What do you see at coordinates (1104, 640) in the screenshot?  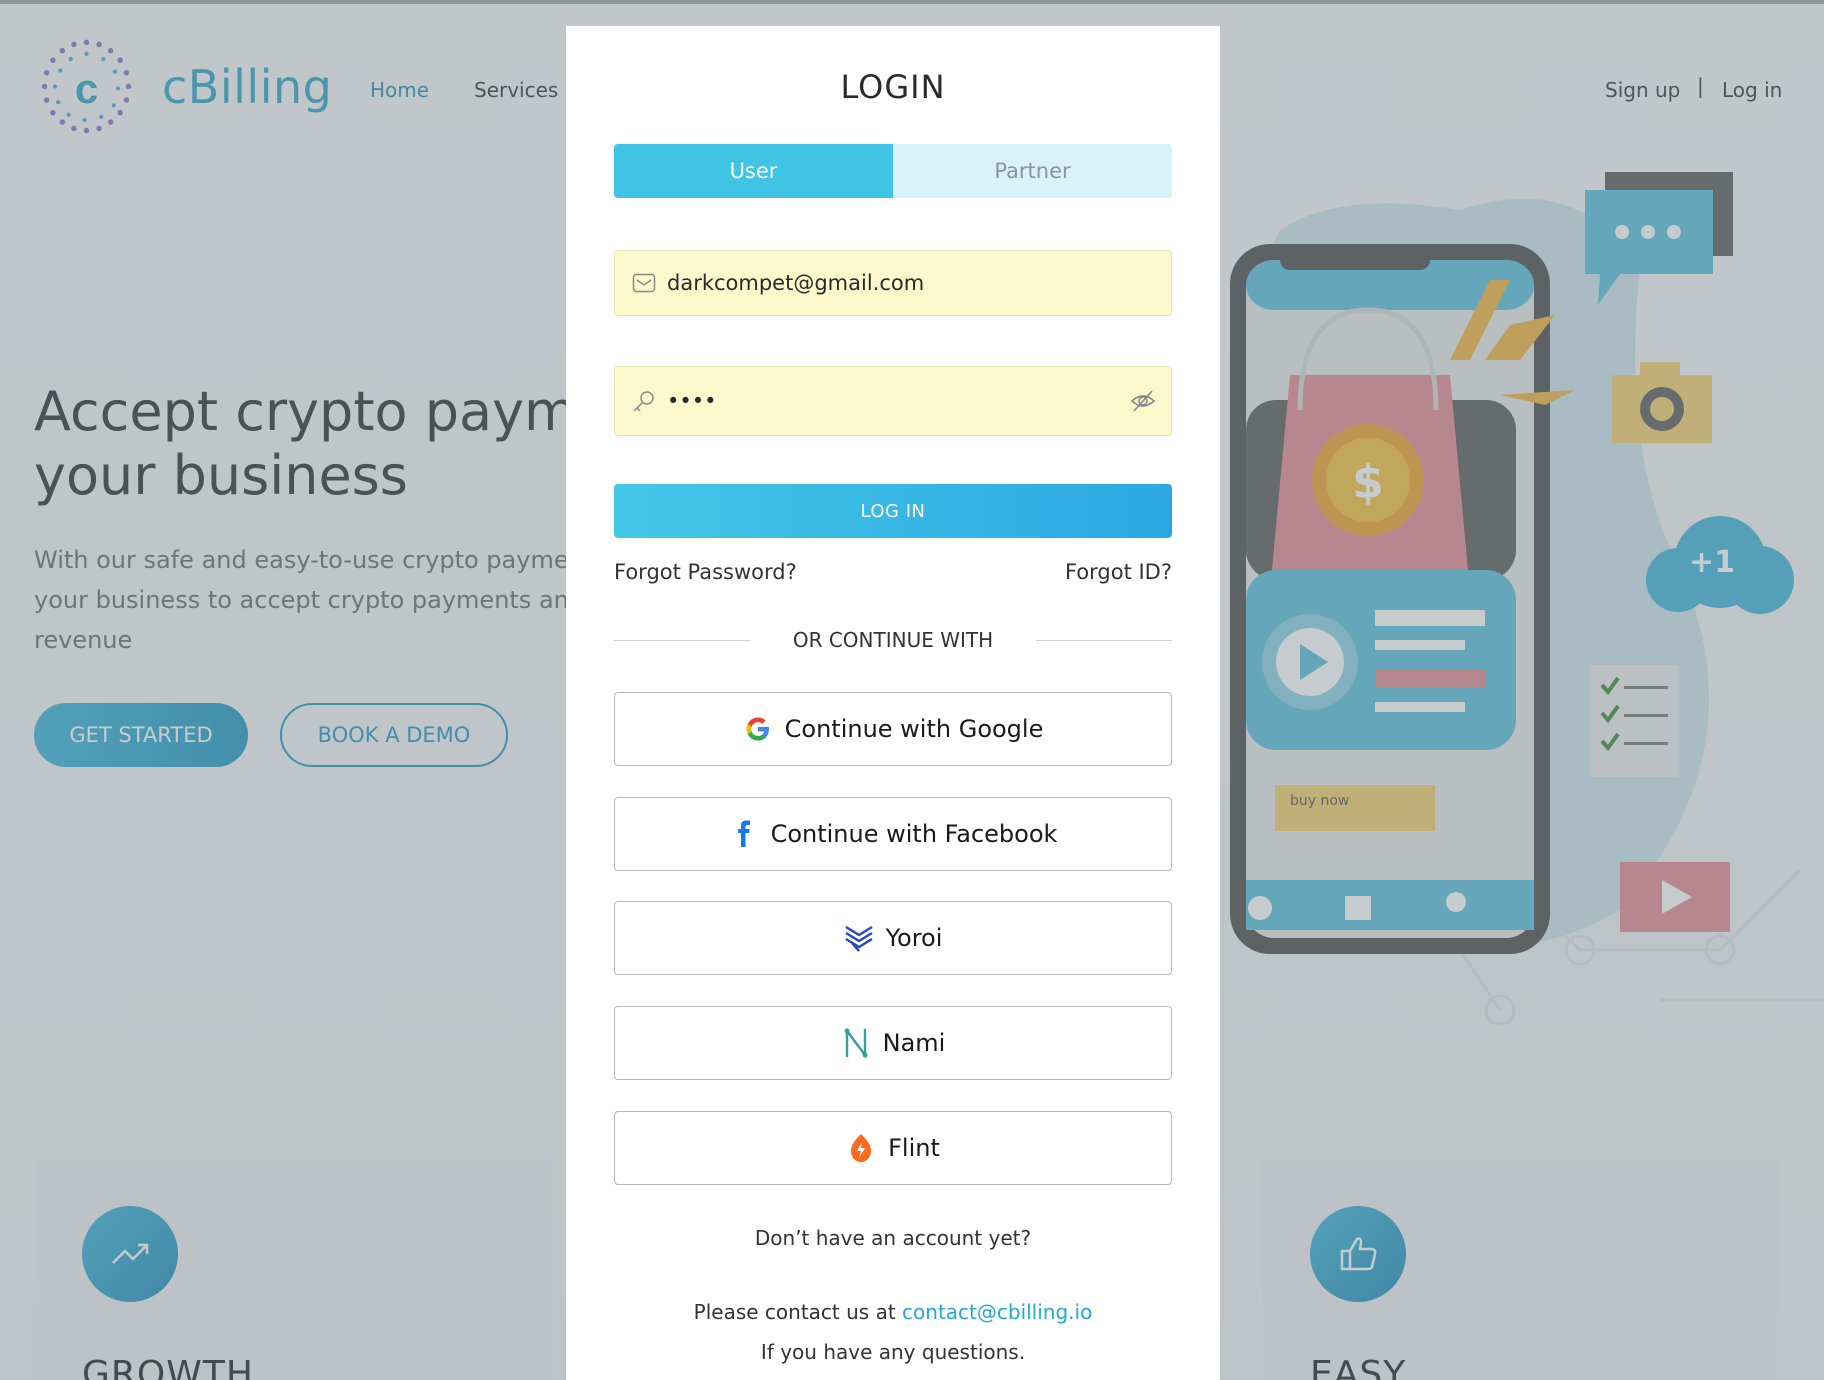 I see `divider-line-right` at bounding box center [1104, 640].